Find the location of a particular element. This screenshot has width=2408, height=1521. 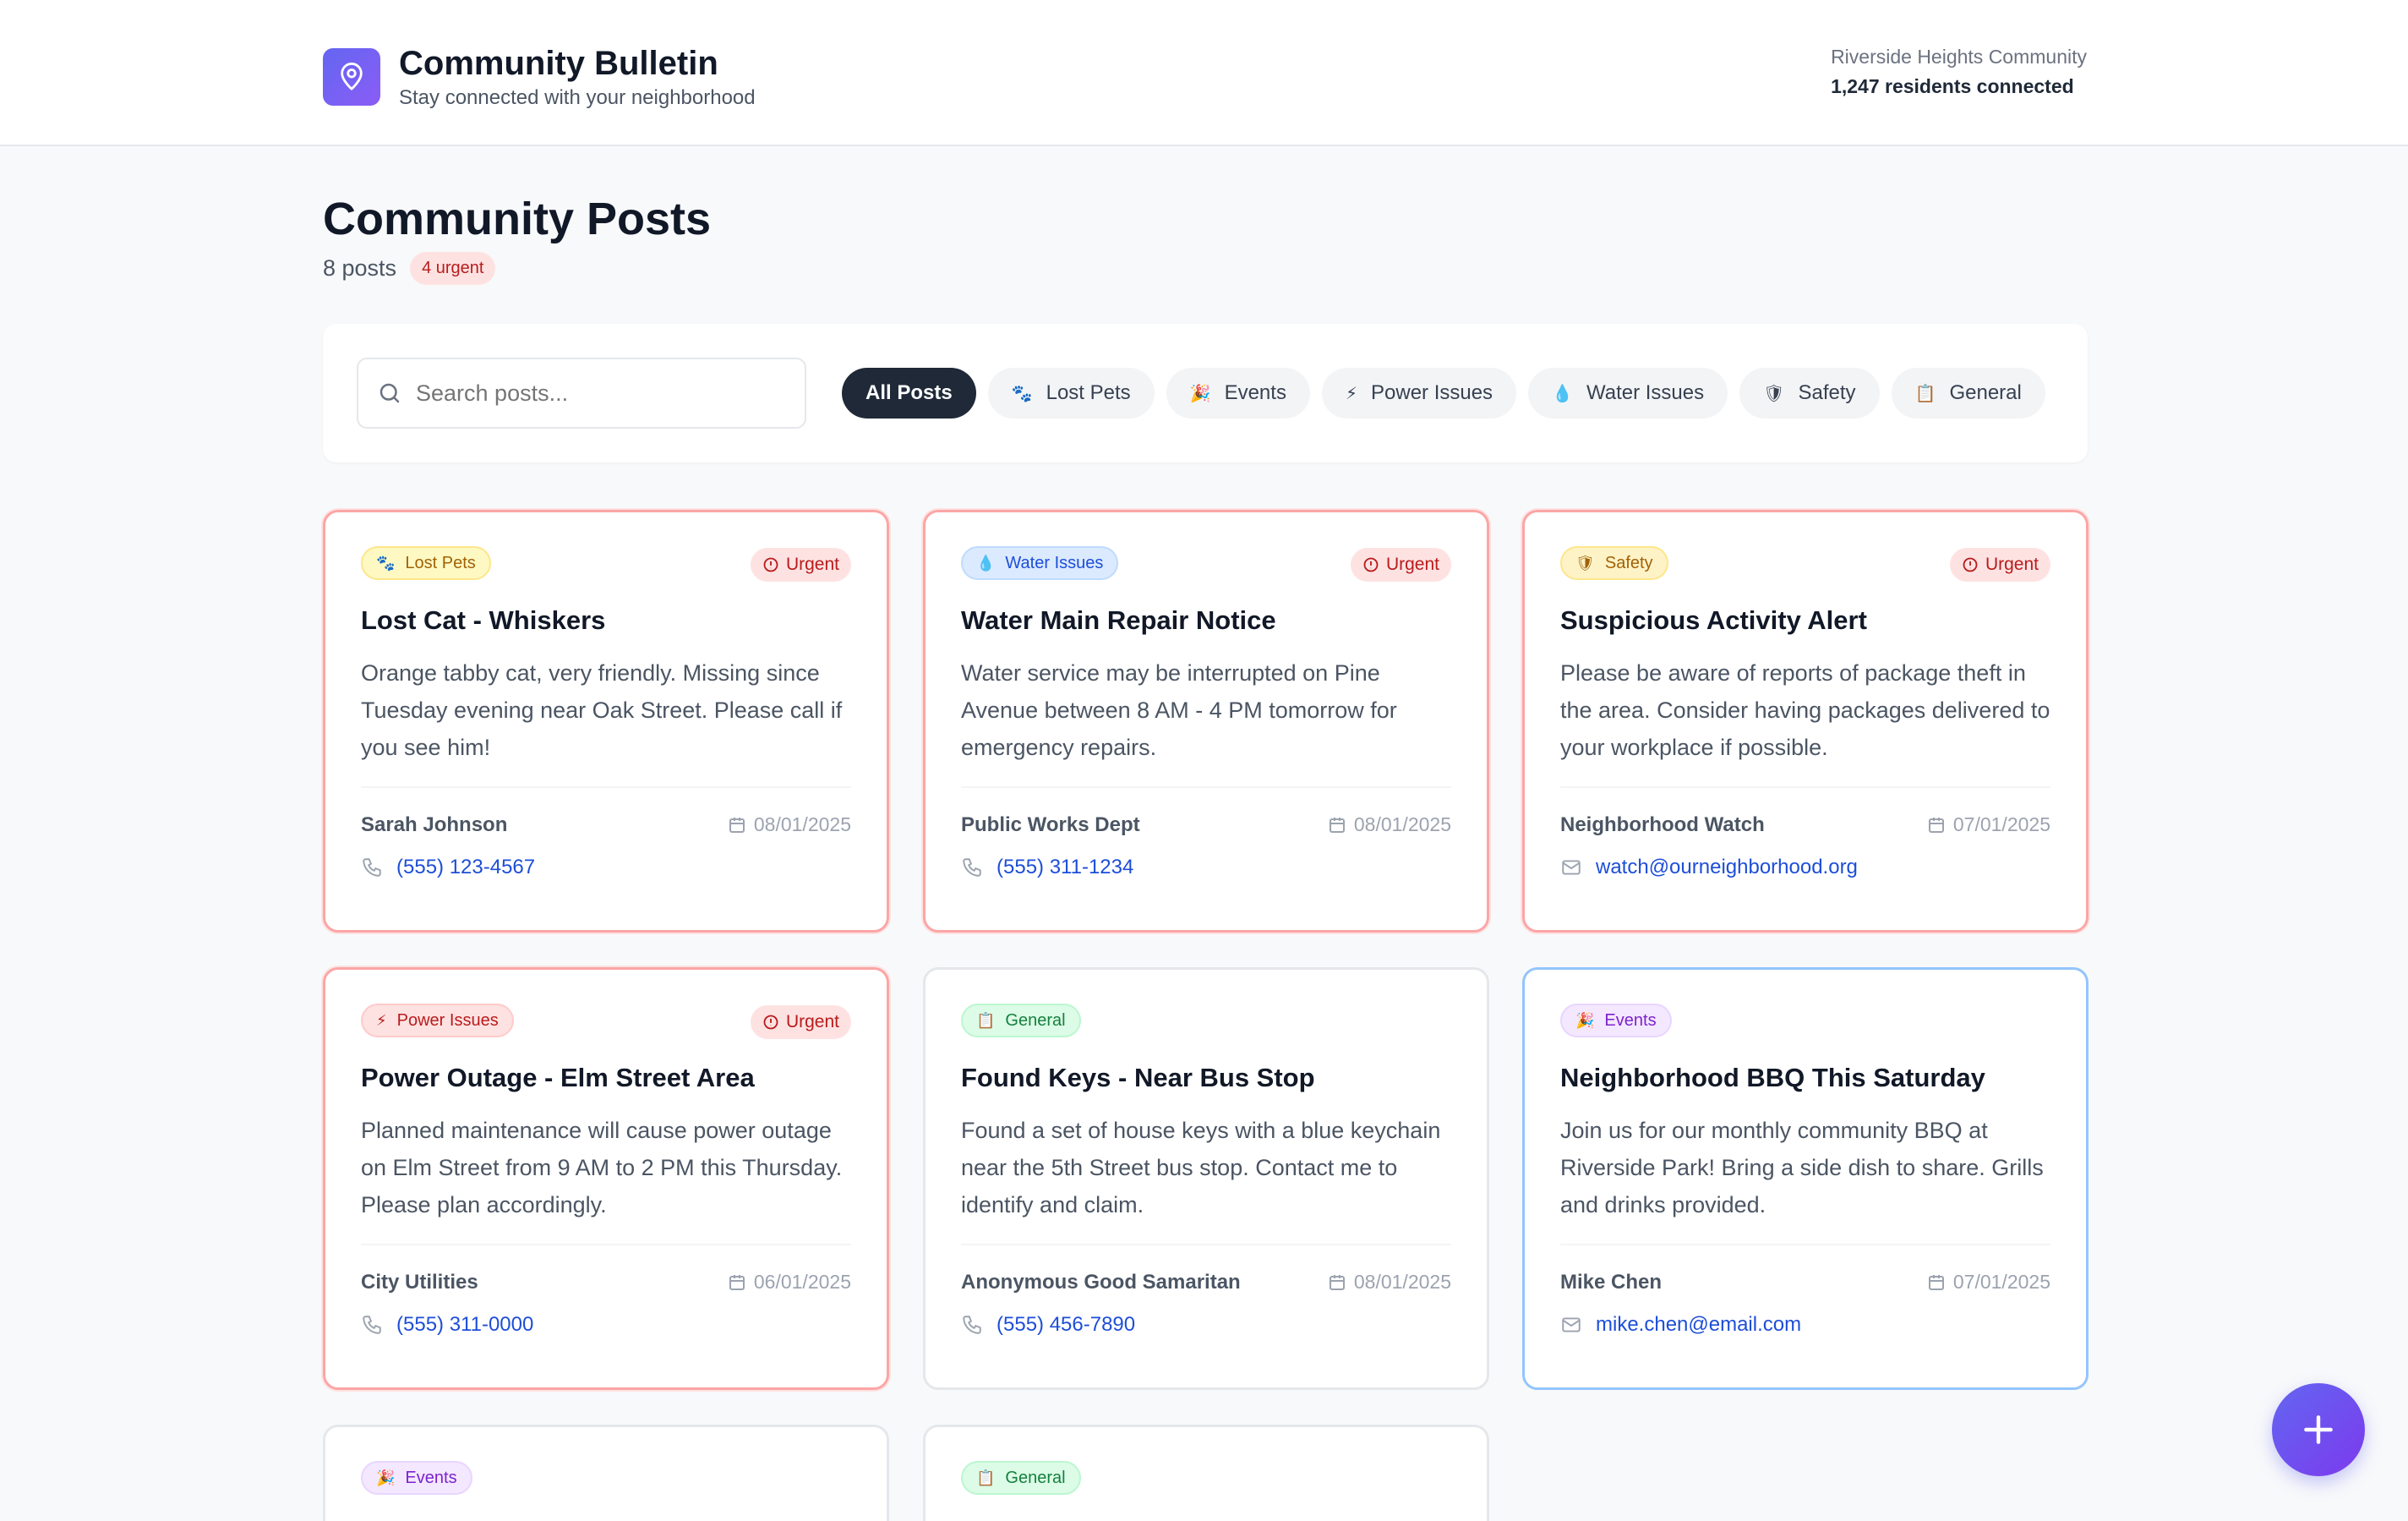

filter-label: All Posts is located at coordinates (909, 392).